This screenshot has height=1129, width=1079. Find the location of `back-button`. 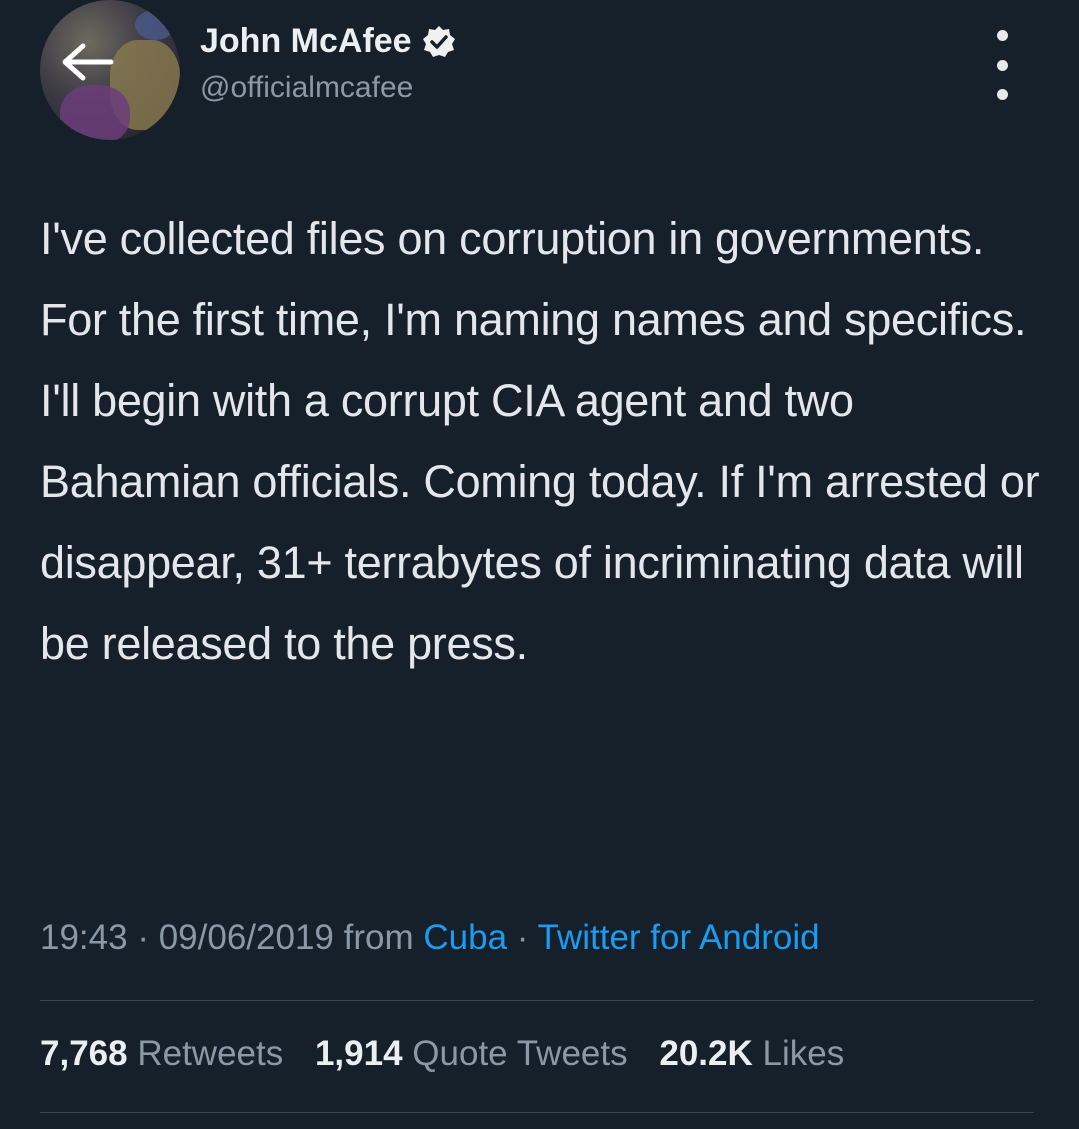

back-button is located at coordinates (87, 62).